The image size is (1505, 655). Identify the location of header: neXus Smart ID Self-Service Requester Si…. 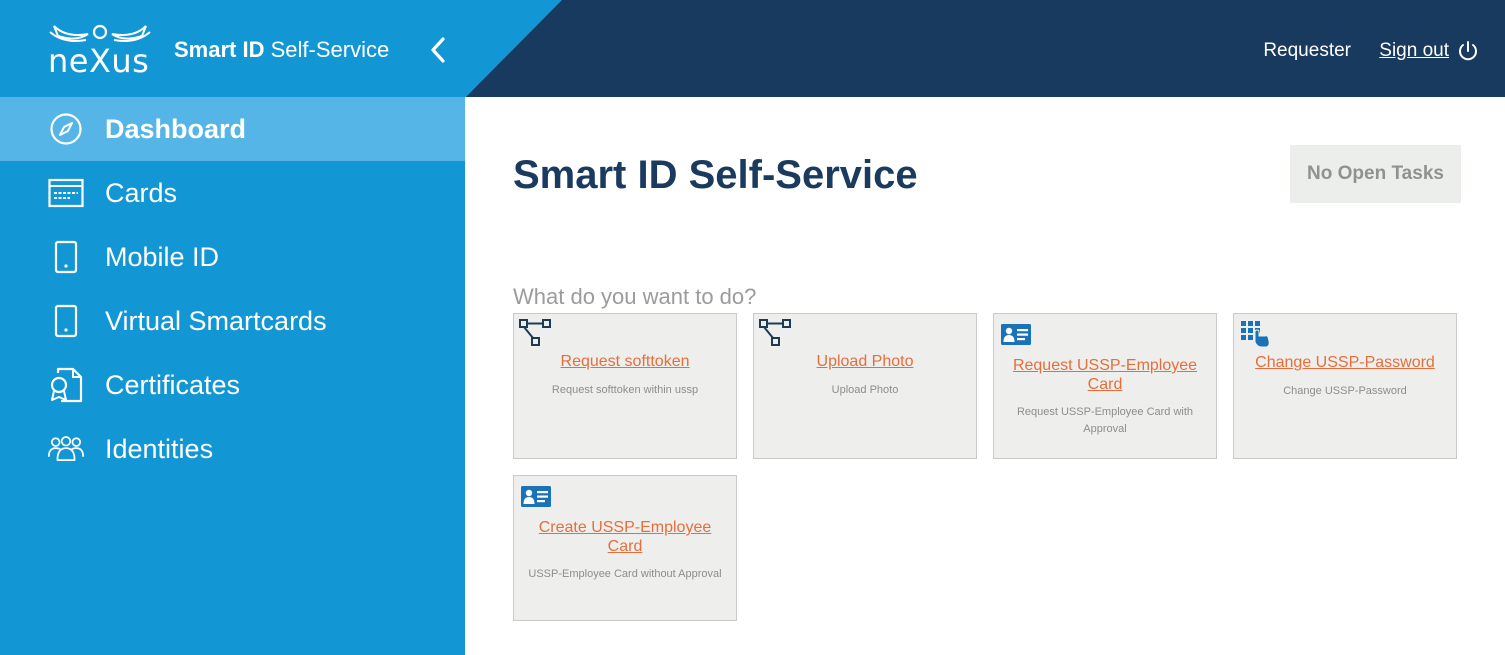
(752, 48).